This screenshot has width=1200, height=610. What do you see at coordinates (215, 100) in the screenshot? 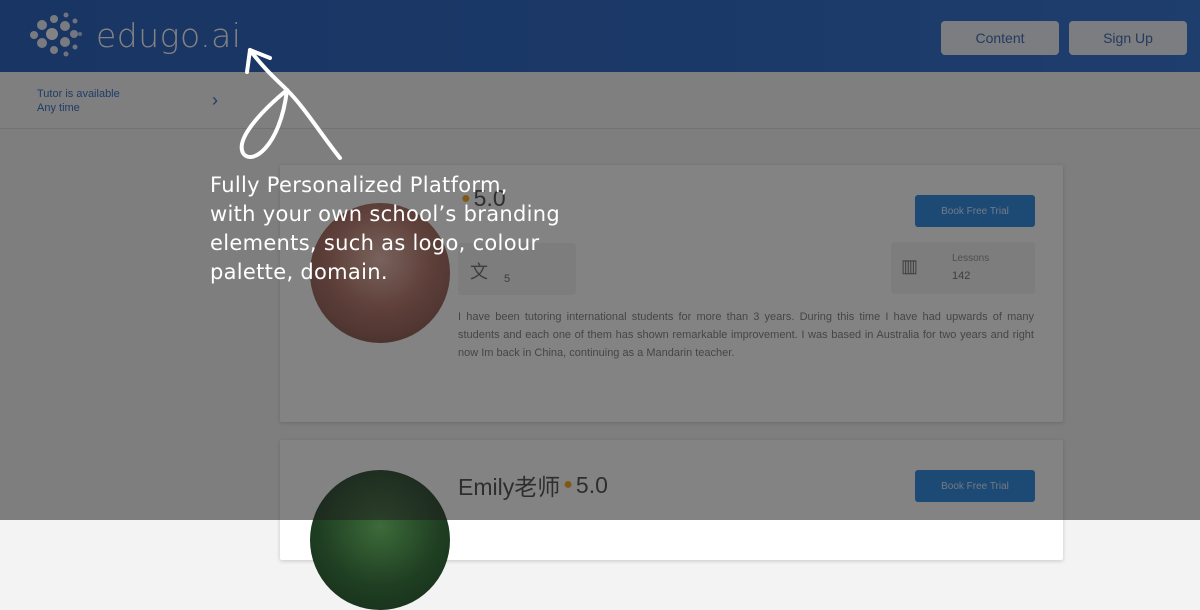
I see `chevron-right-icon: ›` at bounding box center [215, 100].